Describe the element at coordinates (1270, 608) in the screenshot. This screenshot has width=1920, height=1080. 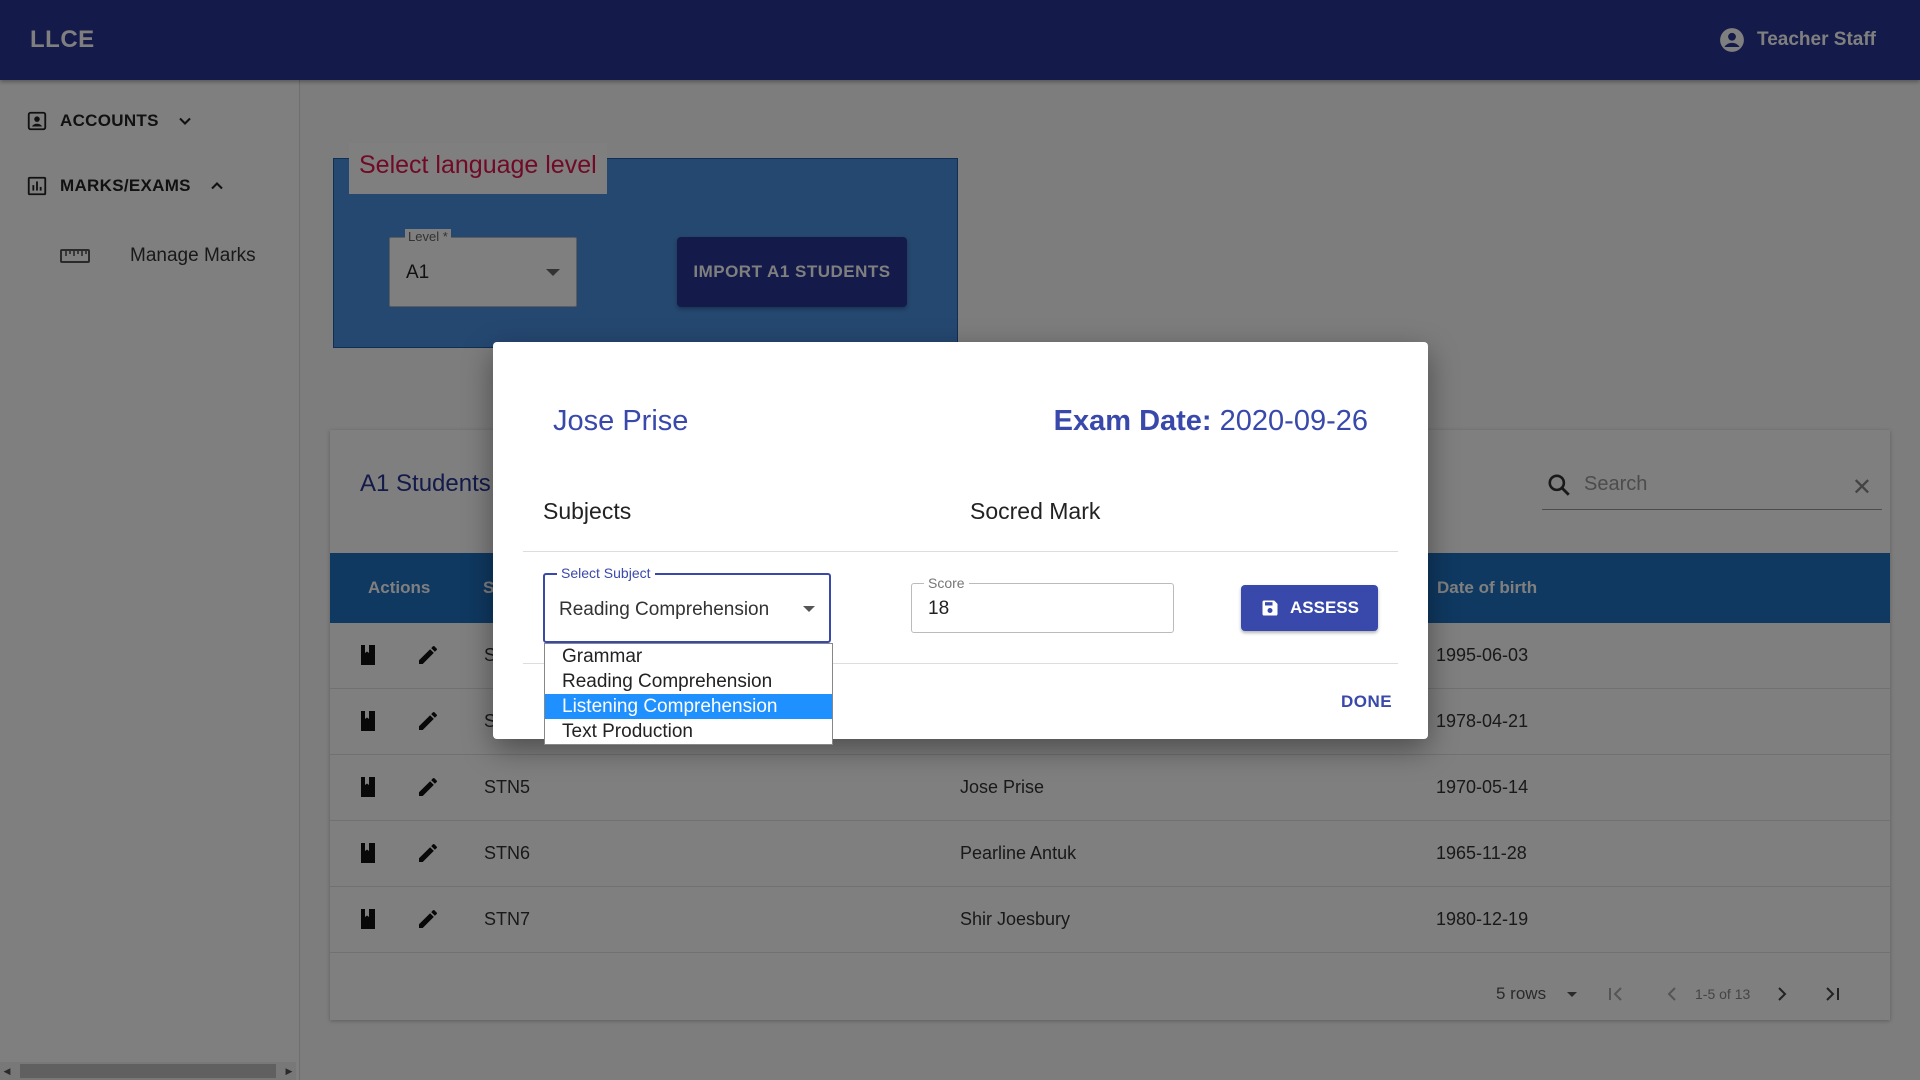
I see `save-icon` at that location.